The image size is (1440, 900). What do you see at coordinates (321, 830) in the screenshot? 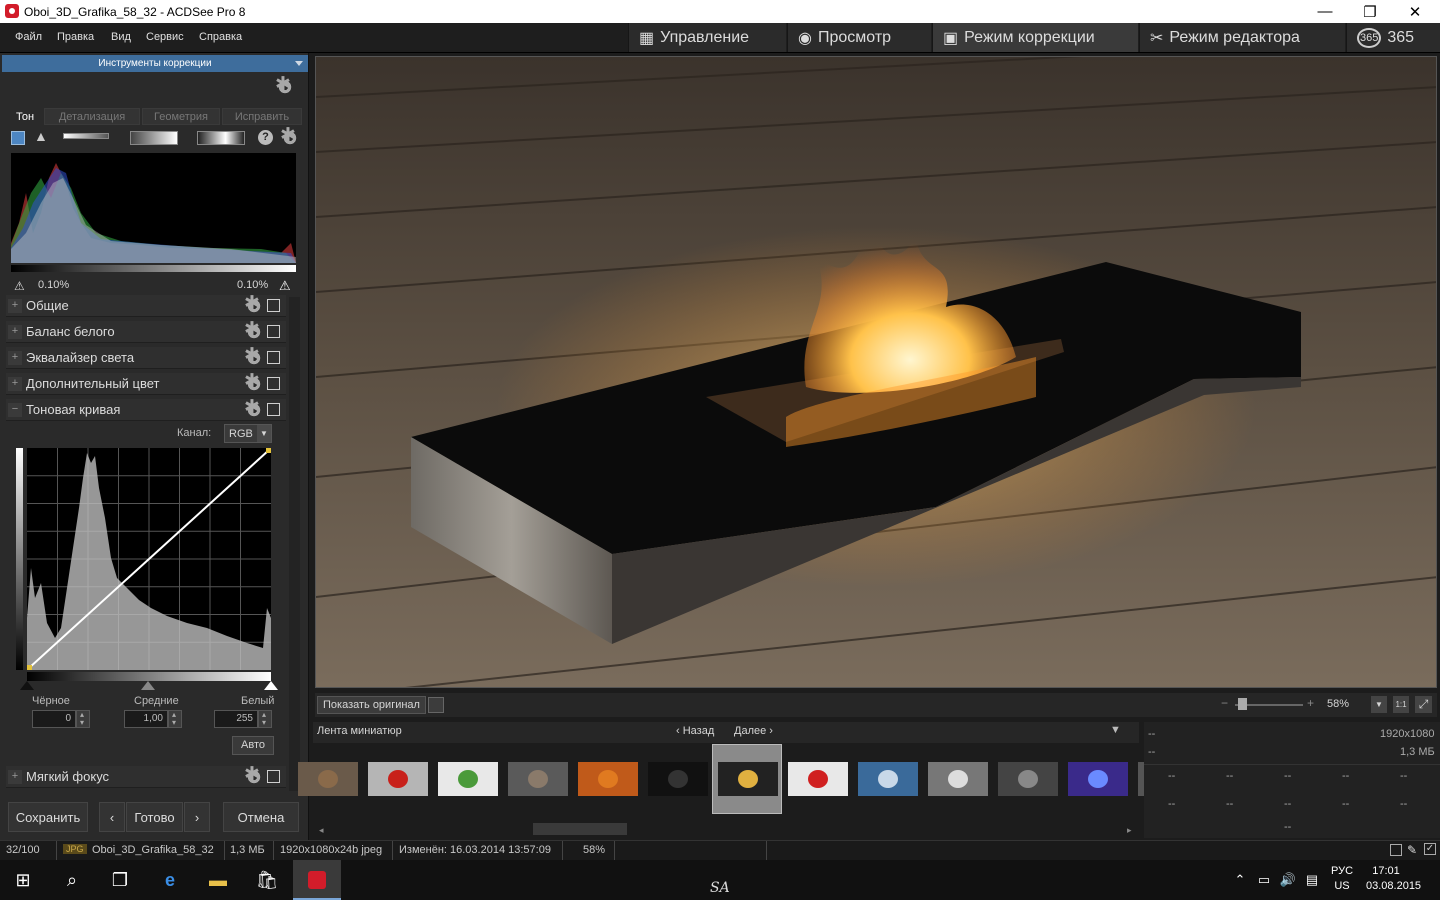
I see `scroll-left-icon: ◂` at bounding box center [321, 830].